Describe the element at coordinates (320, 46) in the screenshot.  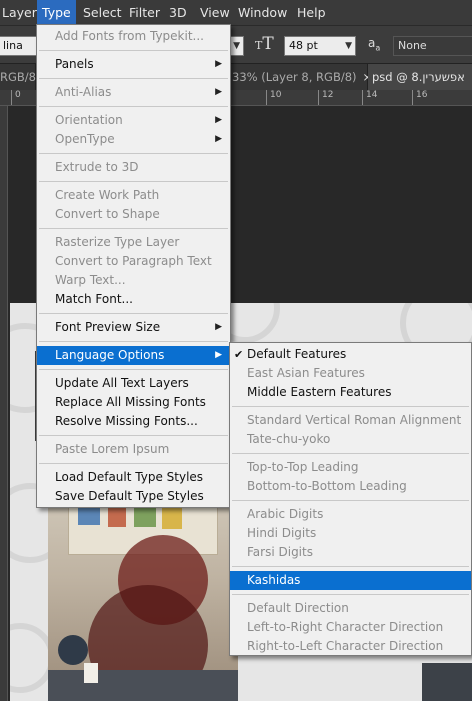
I see `font-size-field: 48 pt ▼` at that location.